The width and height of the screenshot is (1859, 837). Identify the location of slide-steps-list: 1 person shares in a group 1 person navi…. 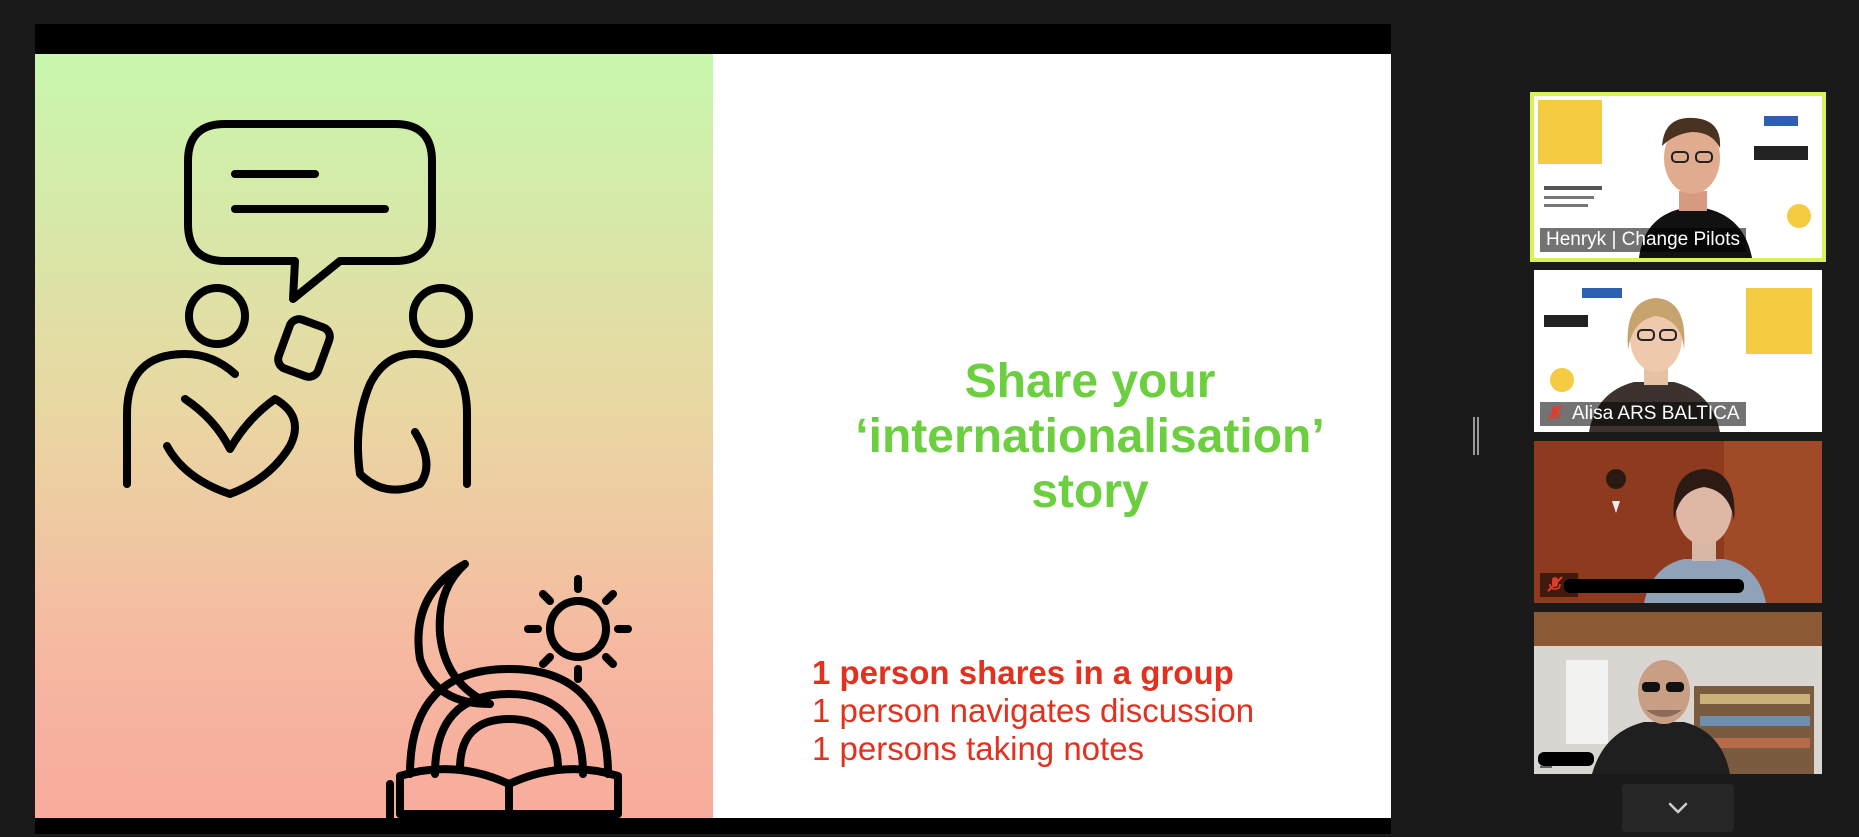
(1033, 711).